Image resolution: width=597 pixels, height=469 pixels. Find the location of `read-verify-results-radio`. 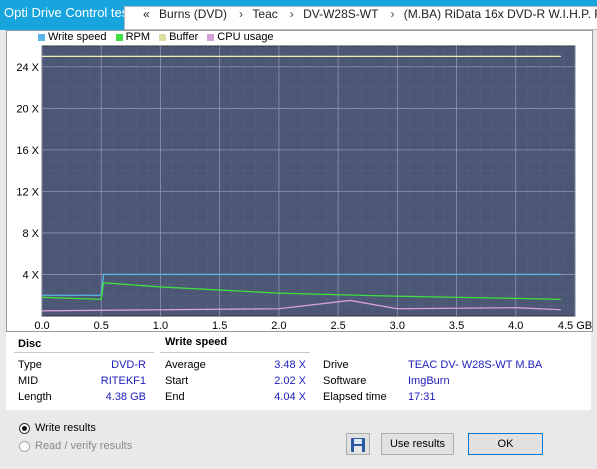

read-verify-results-radio is located at coordinates (24, 446).